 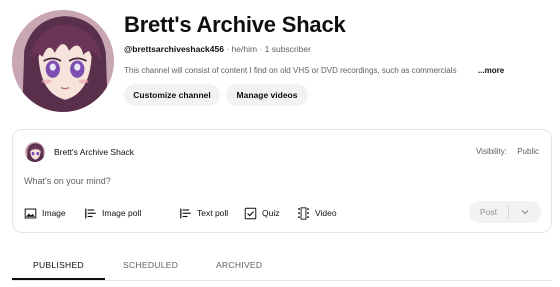 What do you see at coordinates (213, 213) in the screenshot?
I see `tool-label: Text poll` at bounding box center [213, 213].